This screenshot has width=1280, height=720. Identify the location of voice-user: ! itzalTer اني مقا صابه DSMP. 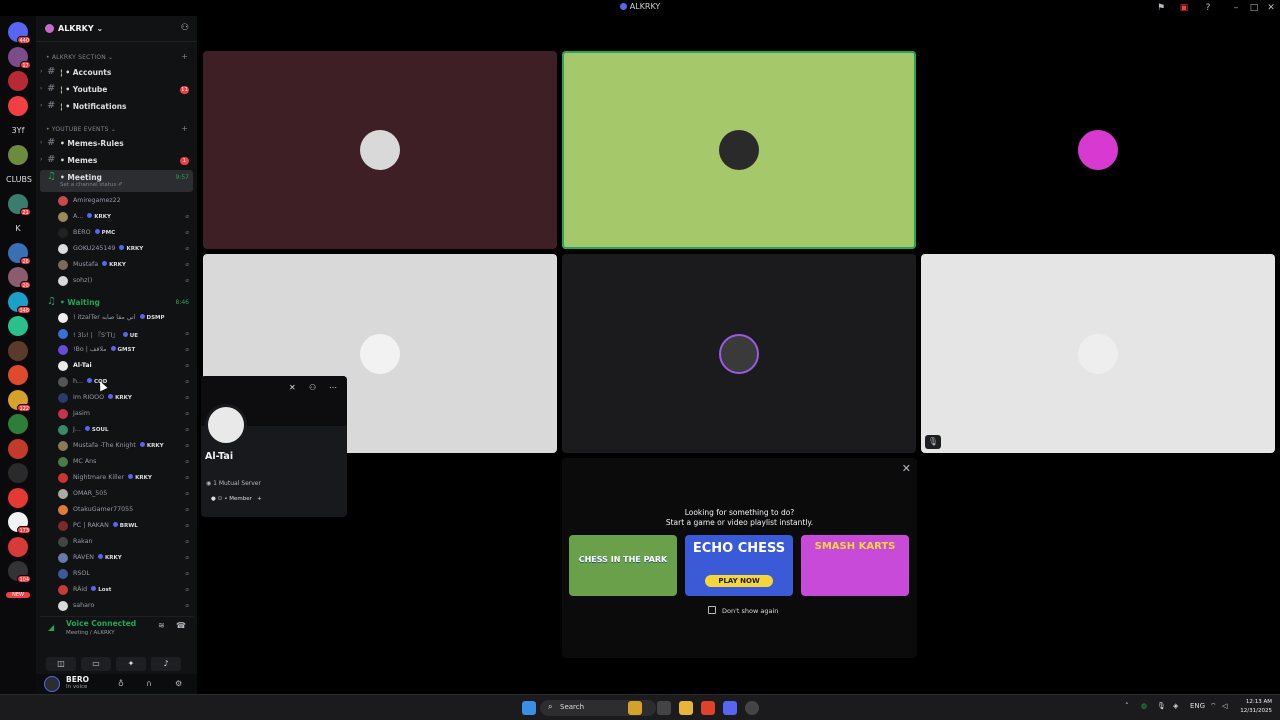
(125, 318).